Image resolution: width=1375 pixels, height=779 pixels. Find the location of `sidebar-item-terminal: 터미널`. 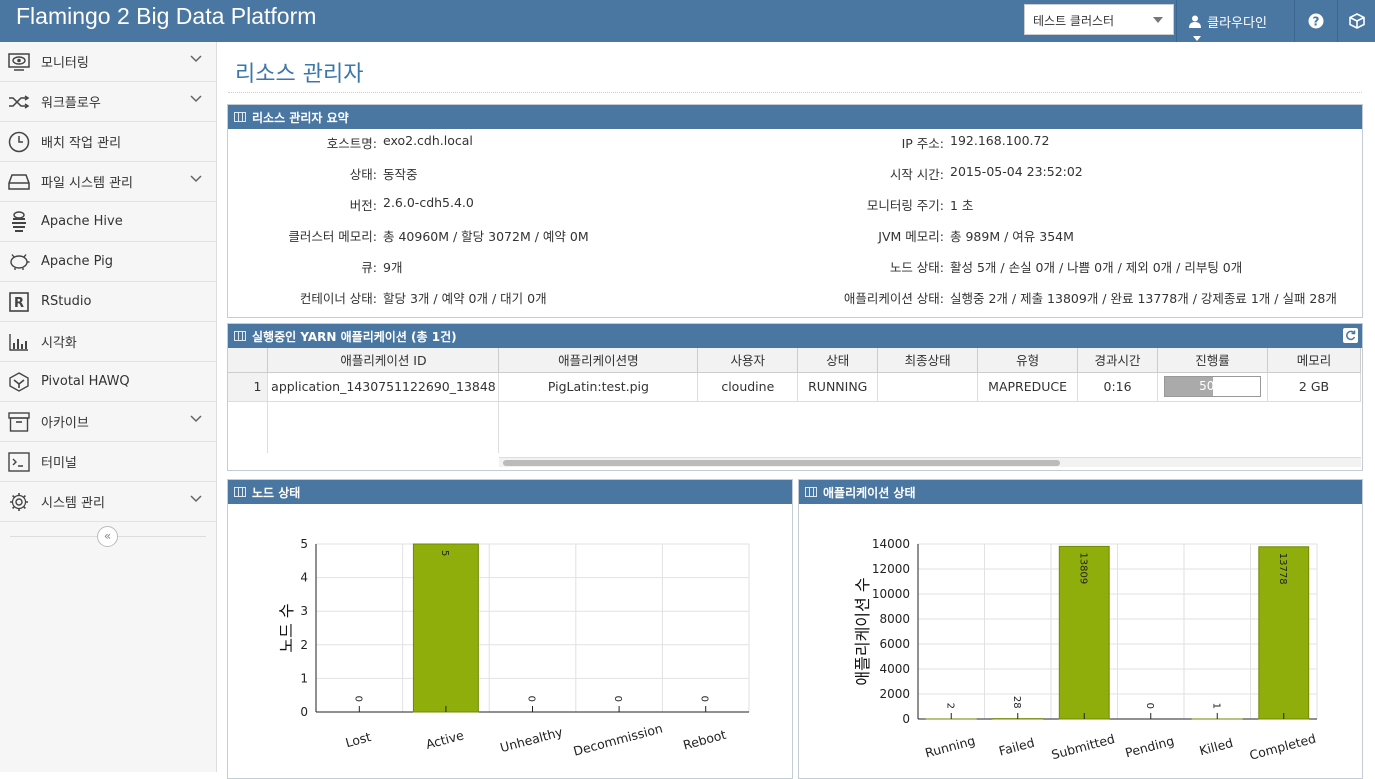

sidebar-item-terminal: 터미널 is located at coordinates (108, 462).